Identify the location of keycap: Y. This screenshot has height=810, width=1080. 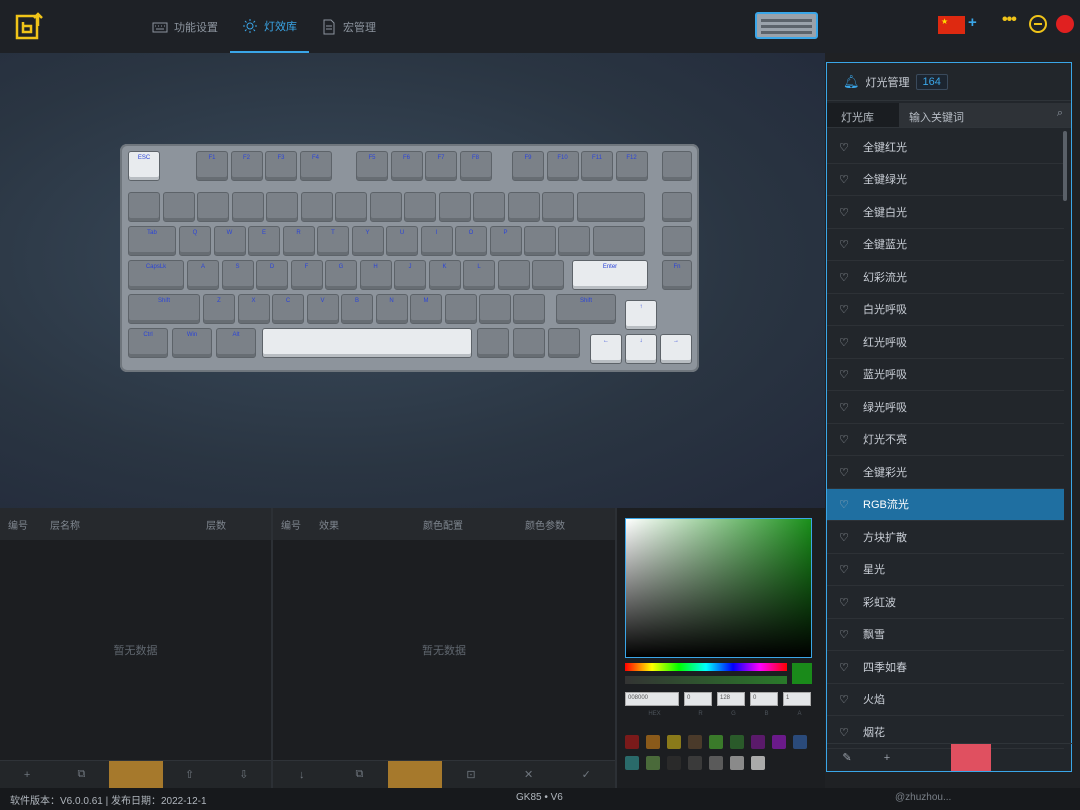
(367, 241).